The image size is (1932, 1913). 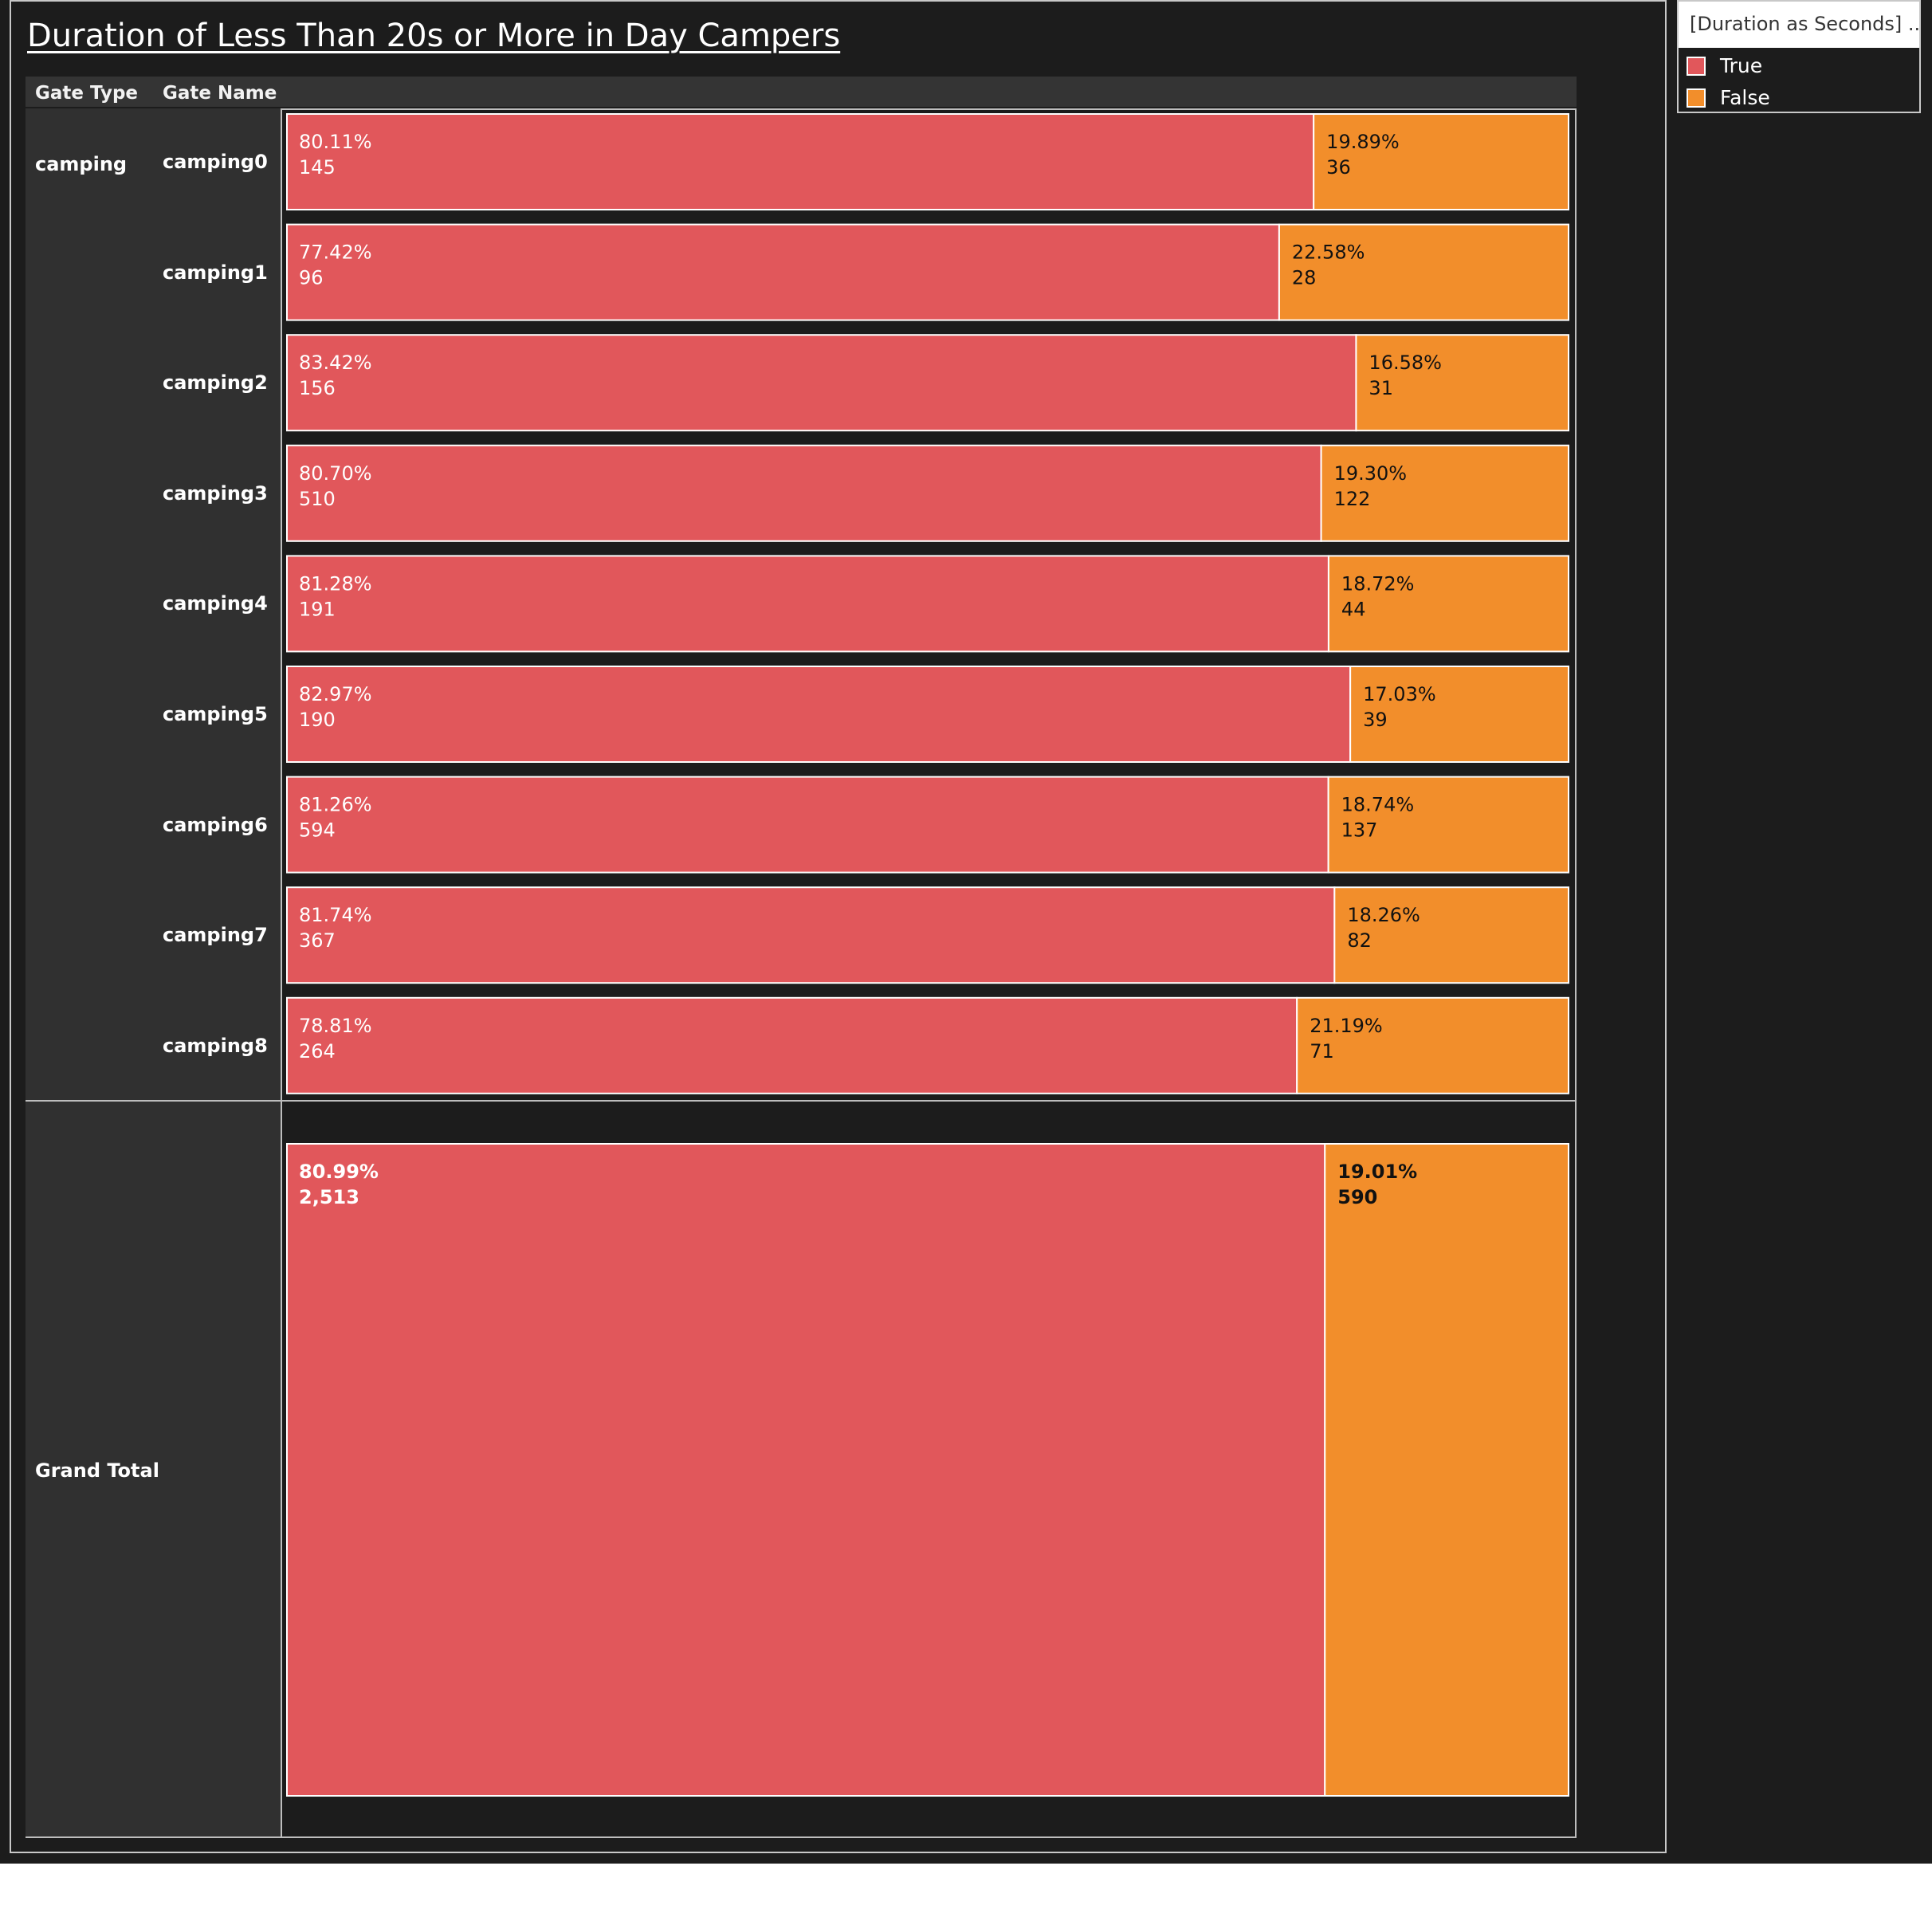 I want to click on gate-type-label: camping, so click(x=81, y=164).